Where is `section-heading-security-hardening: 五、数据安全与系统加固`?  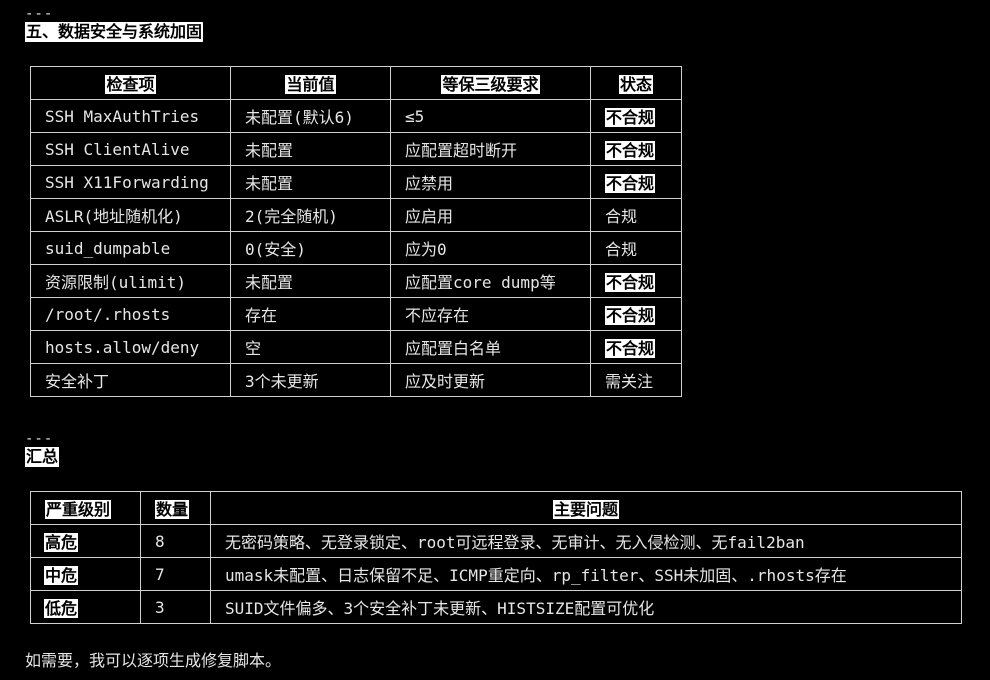
section-heading-security-hardening: 五、数据安全与系统加固 is located at coordinates (114, 32).